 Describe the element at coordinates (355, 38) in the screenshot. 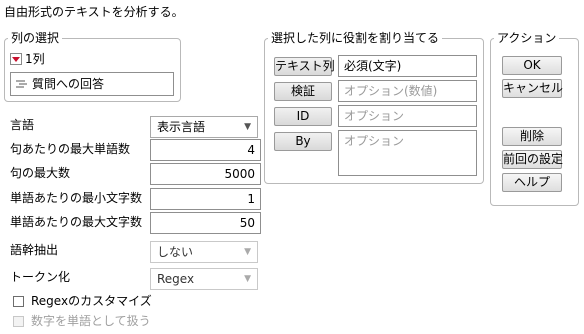

I see `roles-title: 選択した列に役割を割り当てる` at that location.